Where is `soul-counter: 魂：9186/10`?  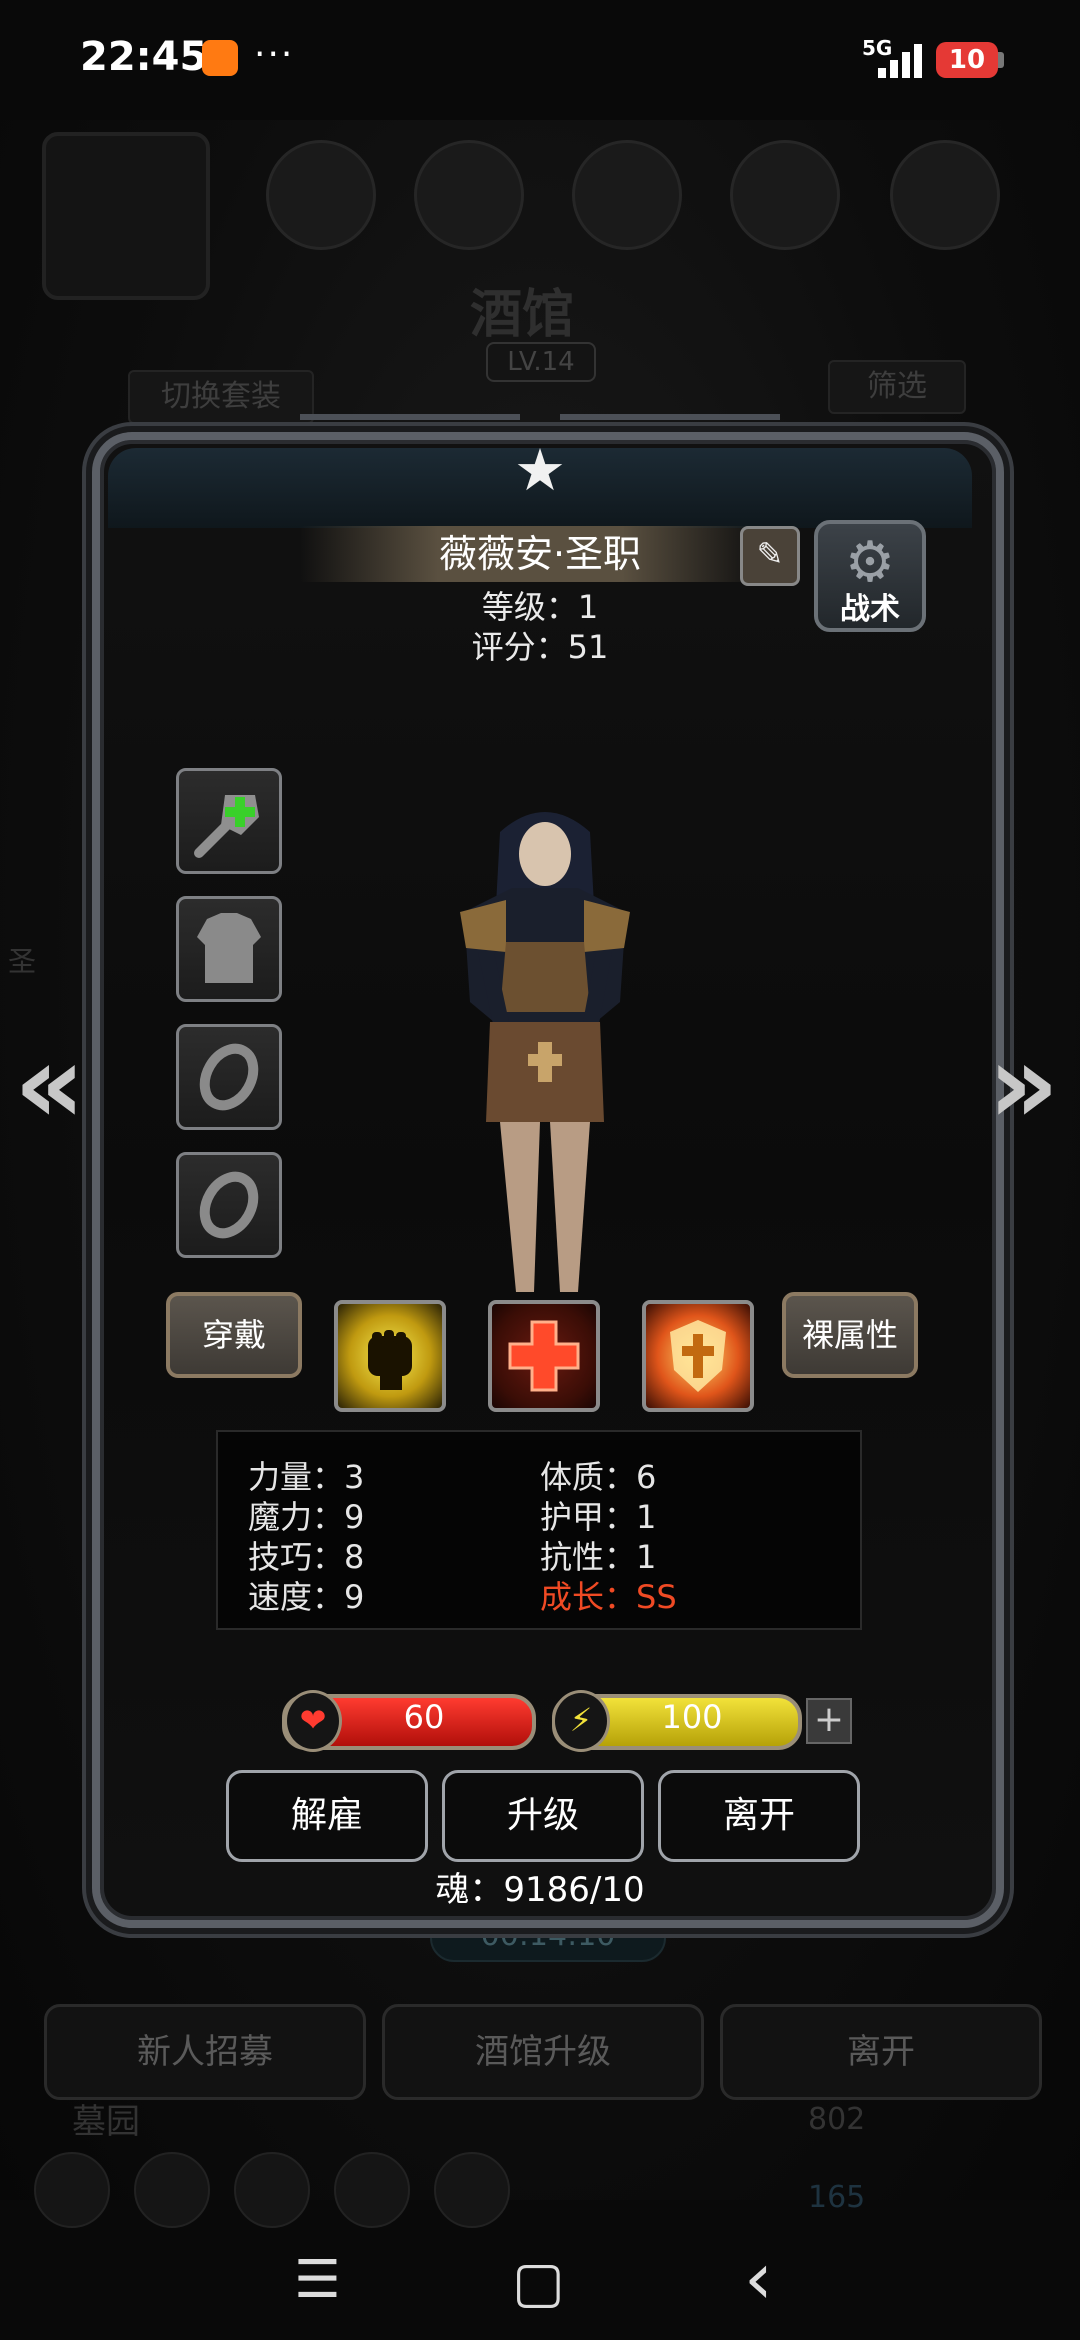
soul-counter: 魂：9186/10 is located at coordinates (540, 1890).